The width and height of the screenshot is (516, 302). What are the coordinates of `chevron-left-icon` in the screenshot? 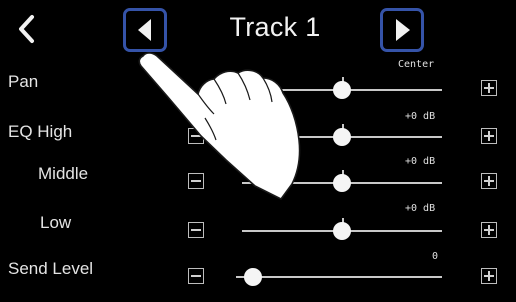 It's located at (26, 29).